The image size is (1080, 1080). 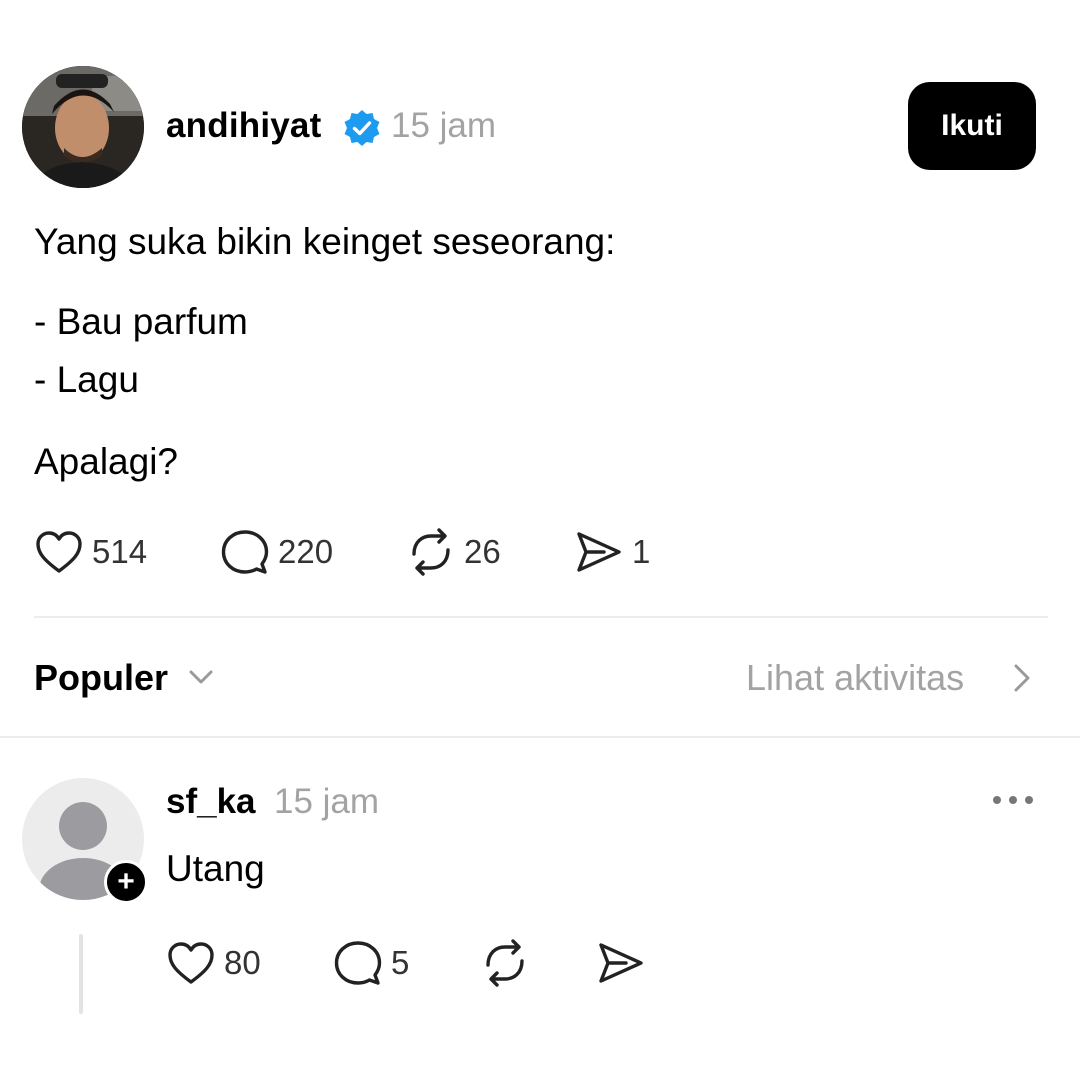 I want to click on sort-dropdown: Populer, so click(x=101, y=678).